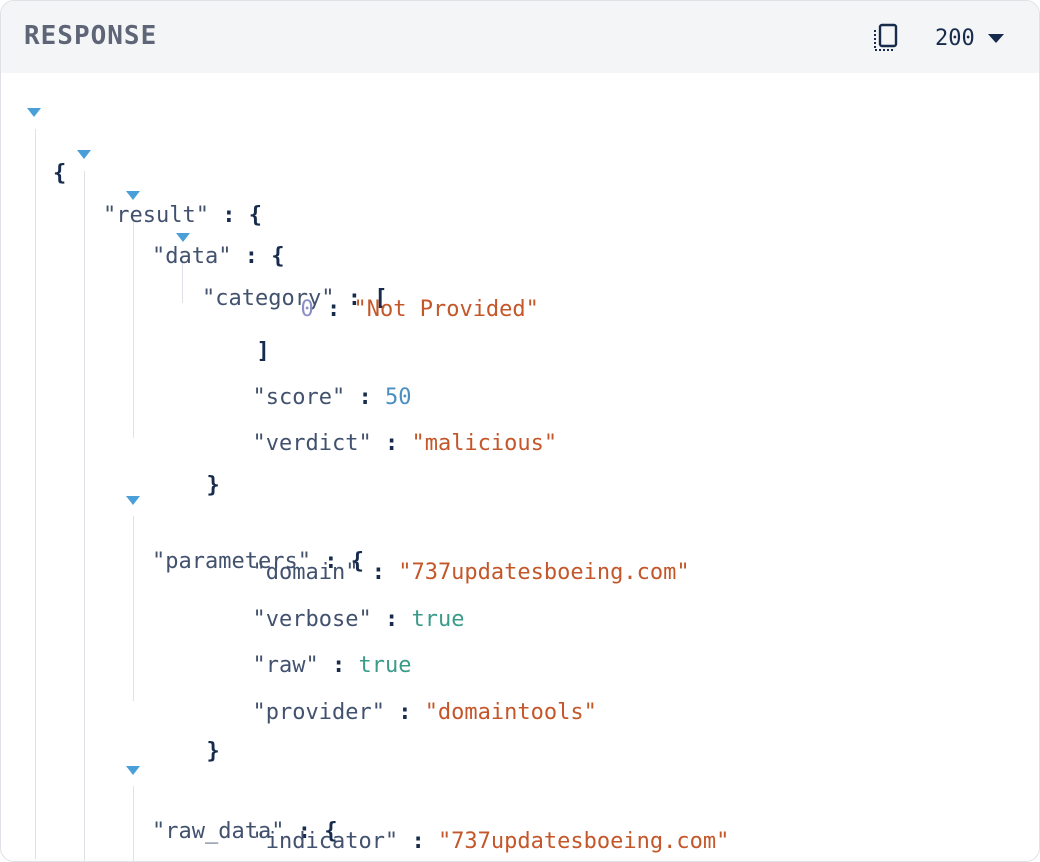  Describe the element at coordinates (173, 469) in the screenshot. I see `json-data-close-row: }` at that location.